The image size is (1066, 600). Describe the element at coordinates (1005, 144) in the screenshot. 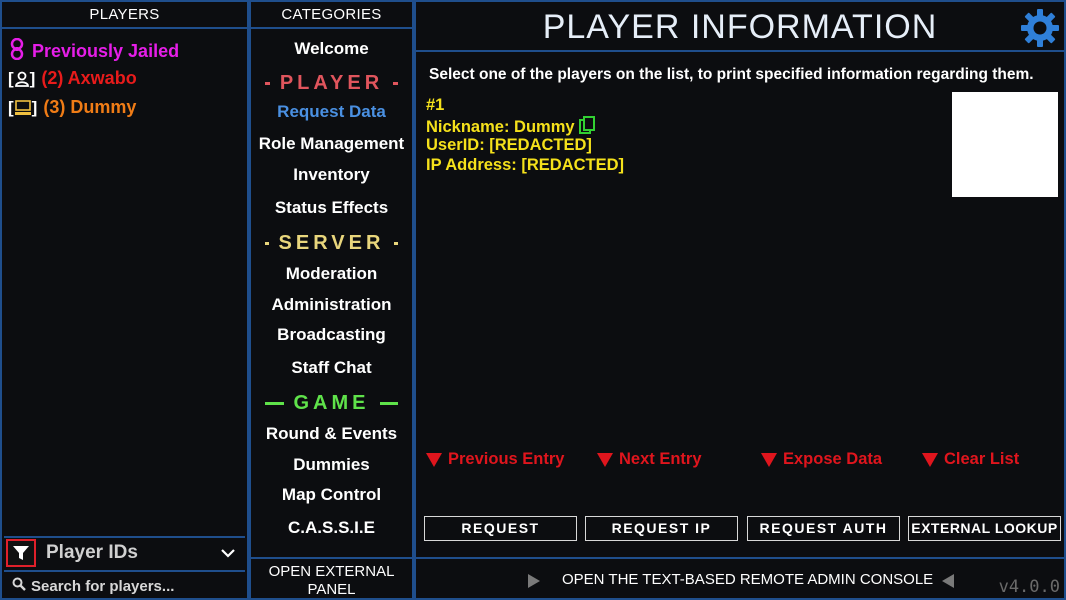

I see `player-avatar` at that location.